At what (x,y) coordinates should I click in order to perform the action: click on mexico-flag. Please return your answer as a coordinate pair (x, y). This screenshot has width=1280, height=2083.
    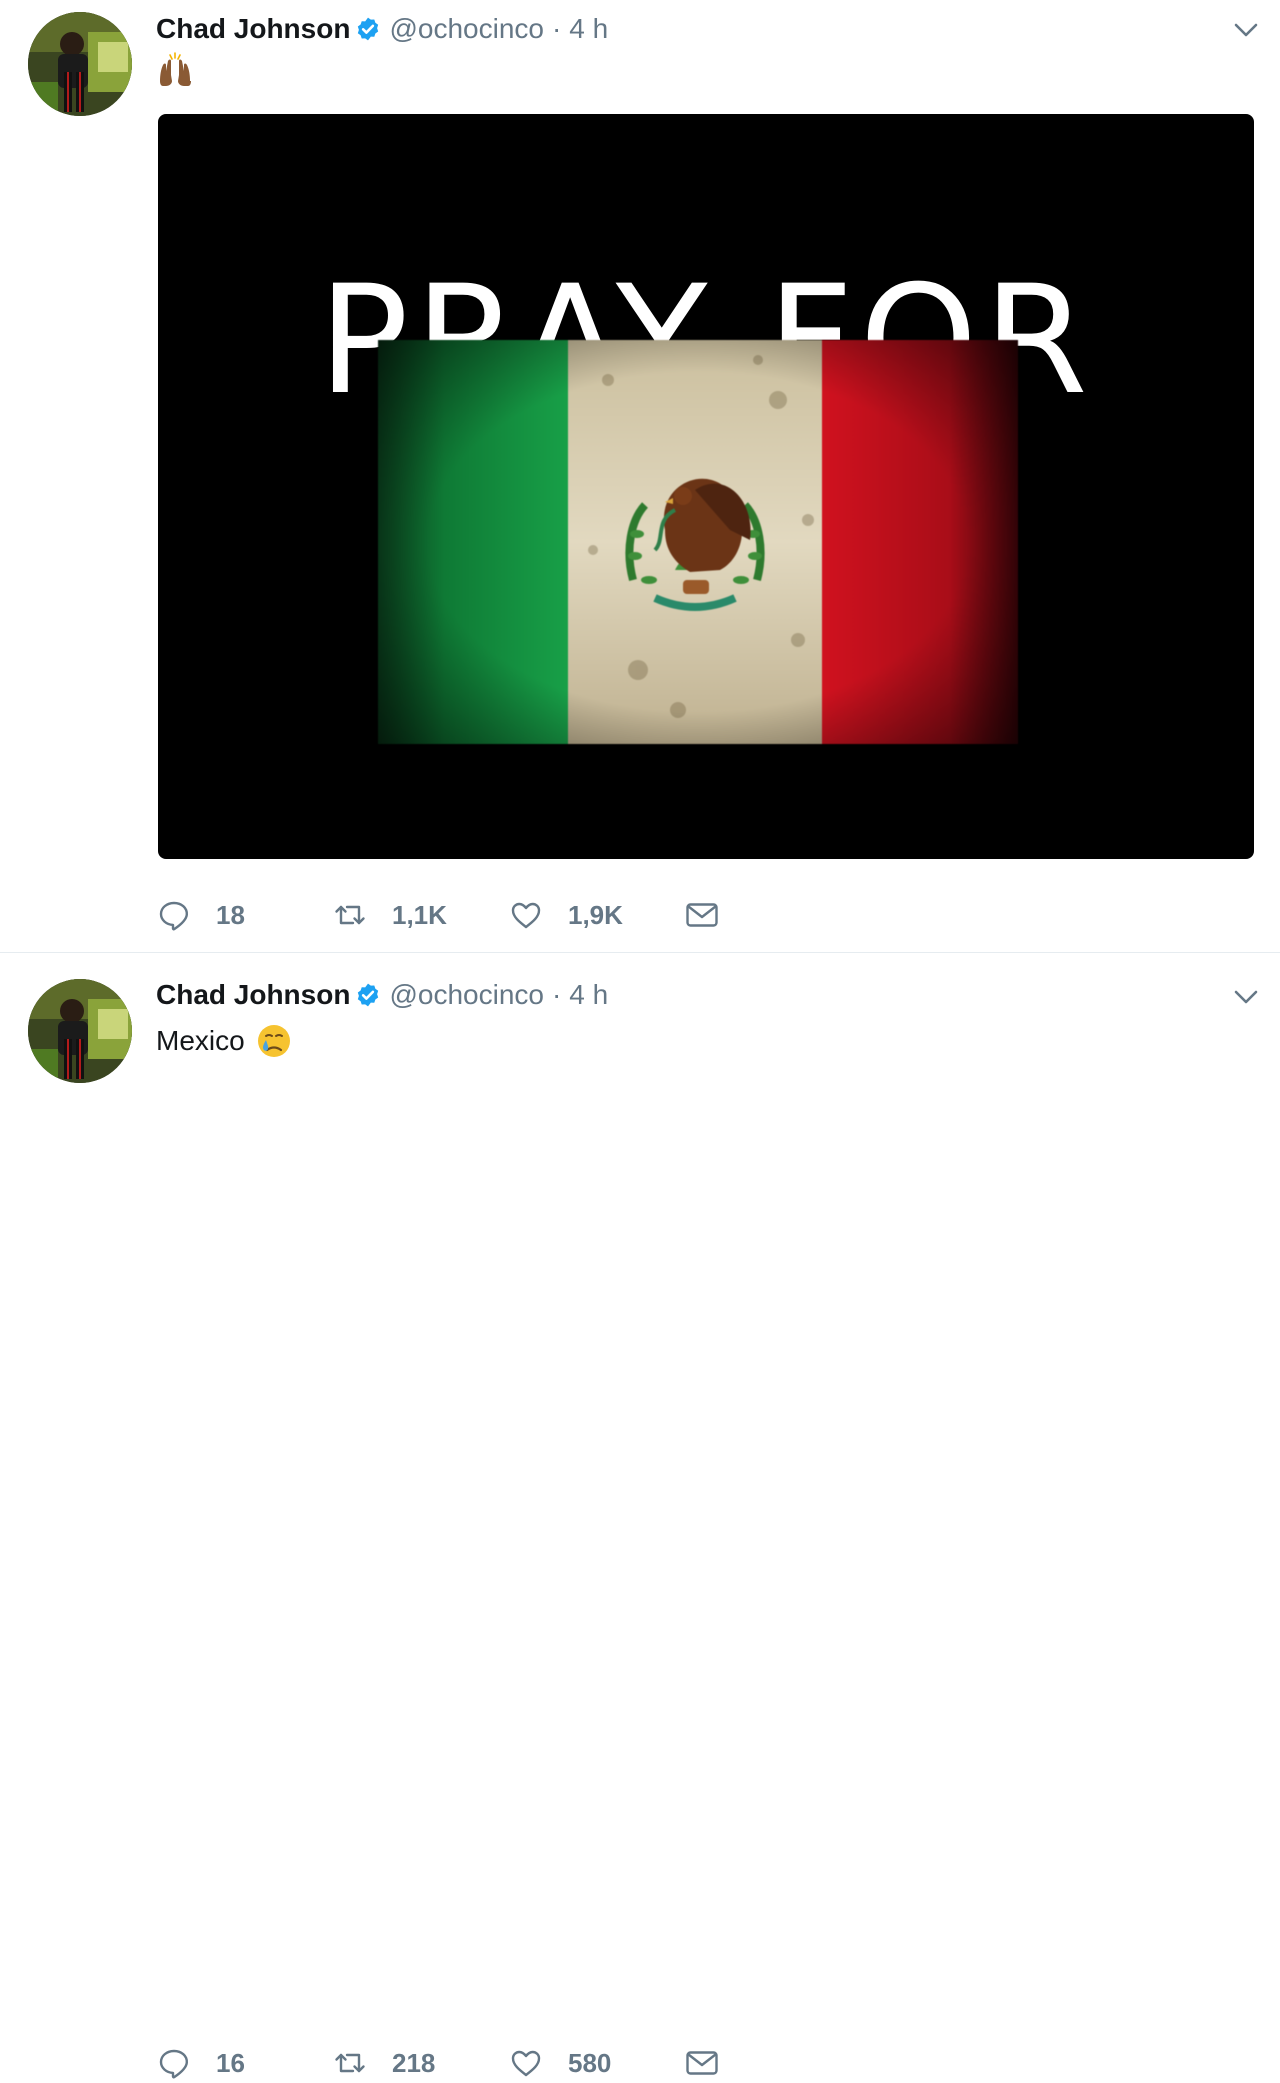
    Looking at the image, I should click on (698, 542).